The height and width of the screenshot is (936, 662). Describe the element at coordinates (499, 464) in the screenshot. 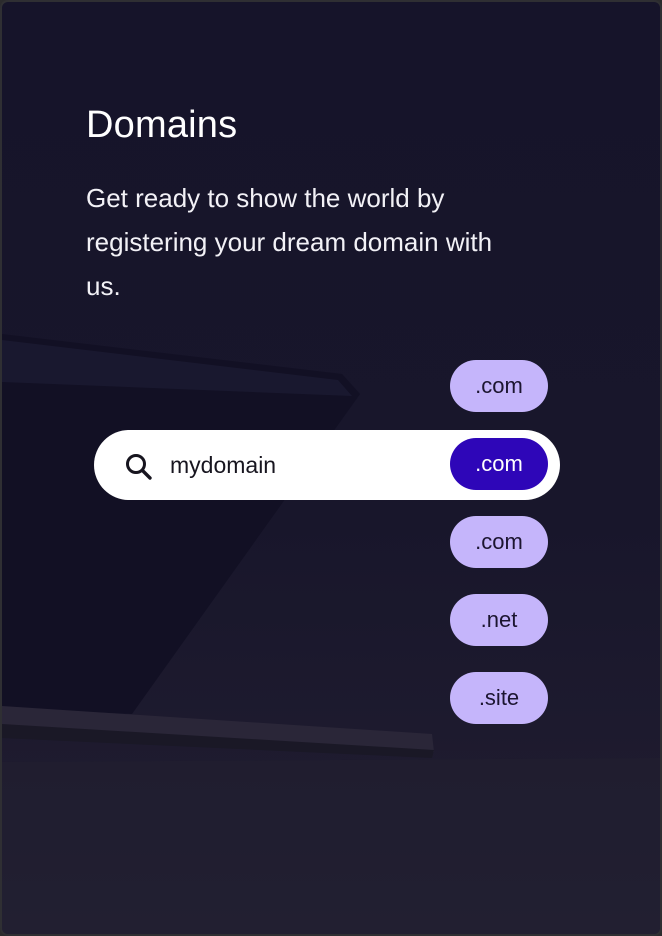

I see `extension-option-com-selected: .com` at that location.